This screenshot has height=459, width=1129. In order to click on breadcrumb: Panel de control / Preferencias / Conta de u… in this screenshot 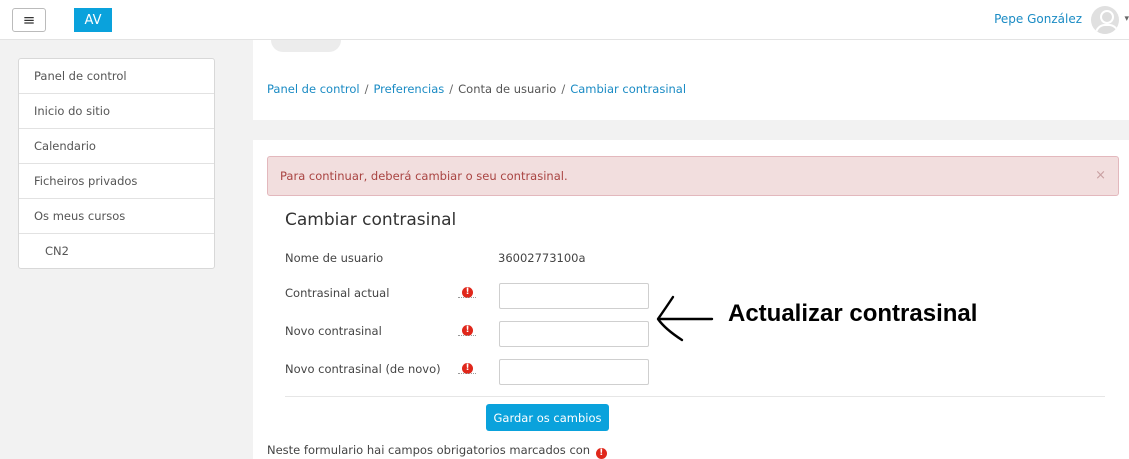, I will do `click(476, 89)`.